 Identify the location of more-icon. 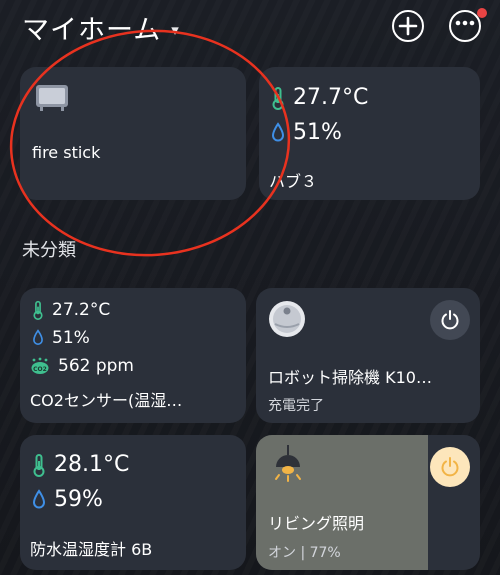
(465, 26).